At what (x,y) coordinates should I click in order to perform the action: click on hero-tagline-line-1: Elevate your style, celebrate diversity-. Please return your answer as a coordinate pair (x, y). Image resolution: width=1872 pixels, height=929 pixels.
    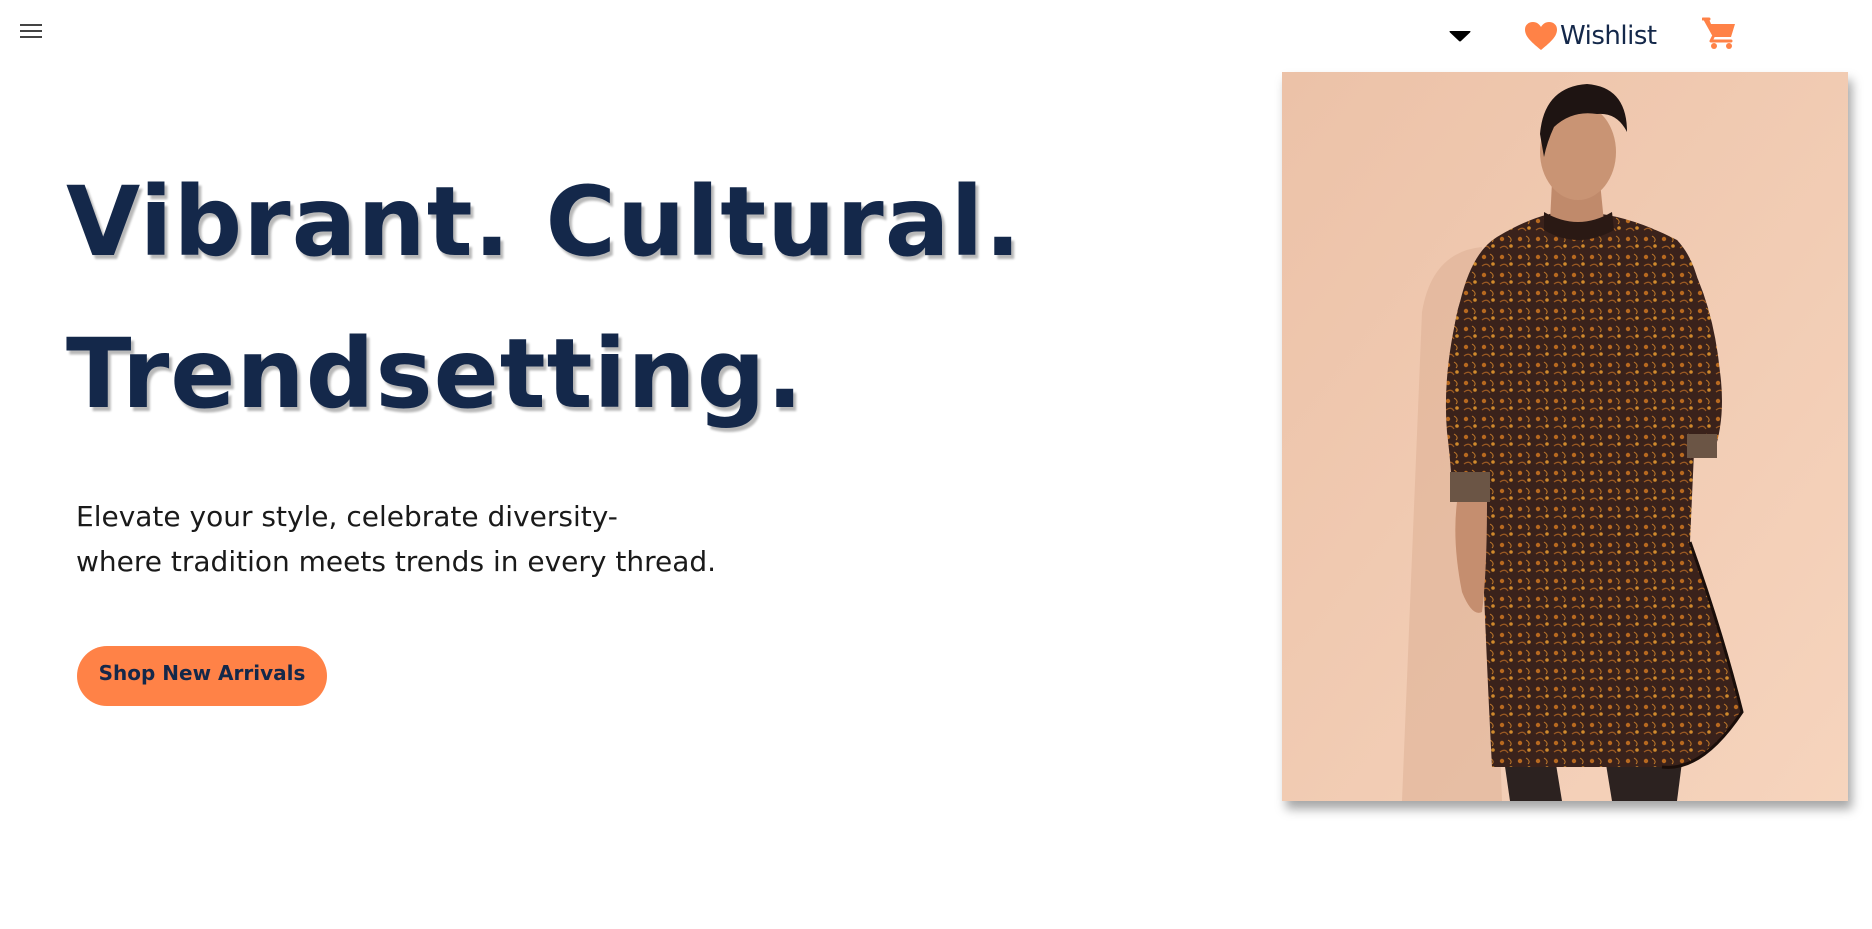
    Looking at the image, I should click on (347, 516).